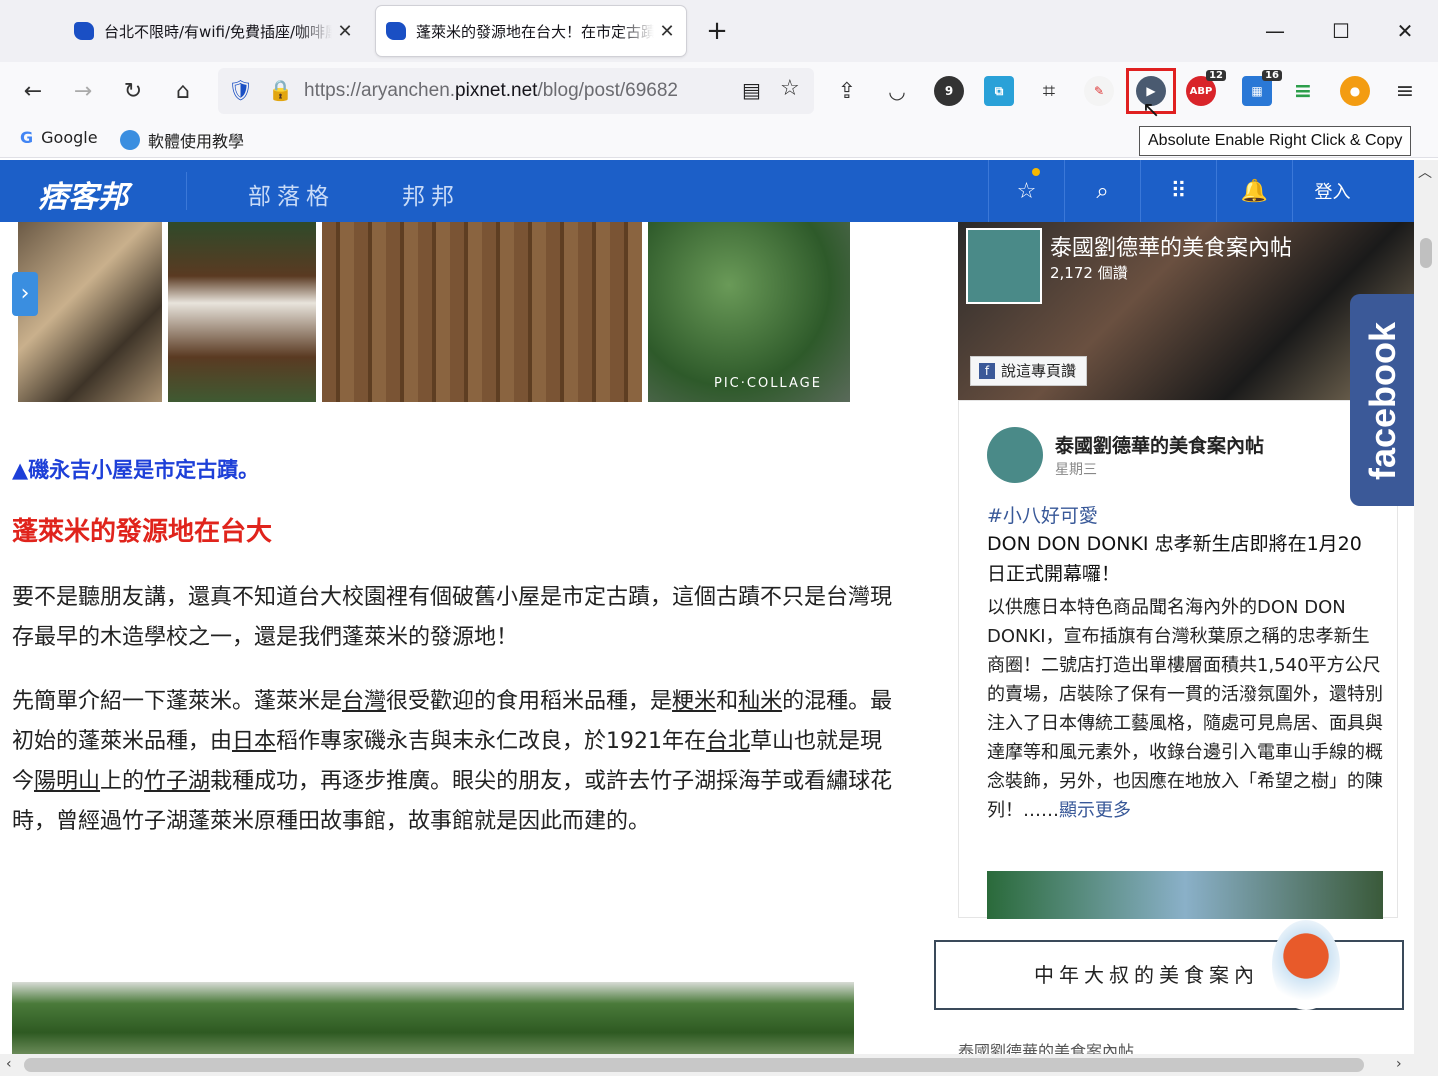 The image size is (1438, 1076). I want to click on extension-screenshot-icon: ⧉, so click(999, 91).